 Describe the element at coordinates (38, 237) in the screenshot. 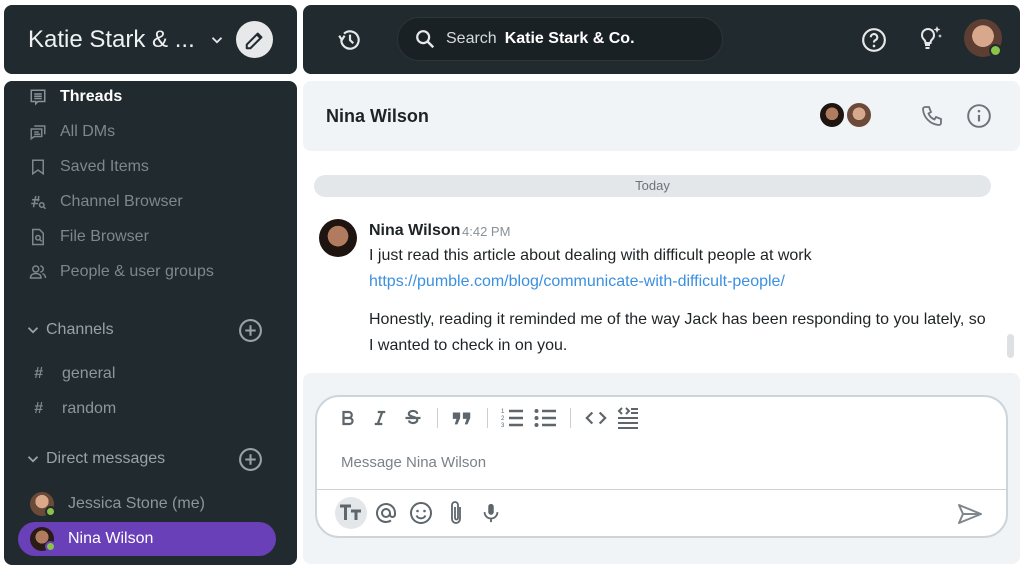

I see `file-browser-icon` at that location.